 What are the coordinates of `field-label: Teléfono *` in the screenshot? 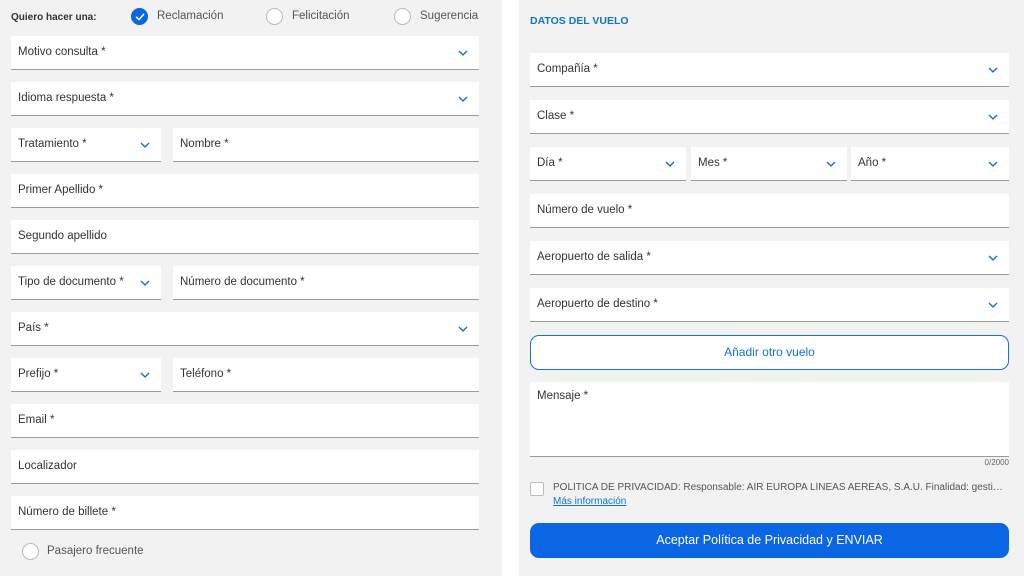 It's located at (206, 374).